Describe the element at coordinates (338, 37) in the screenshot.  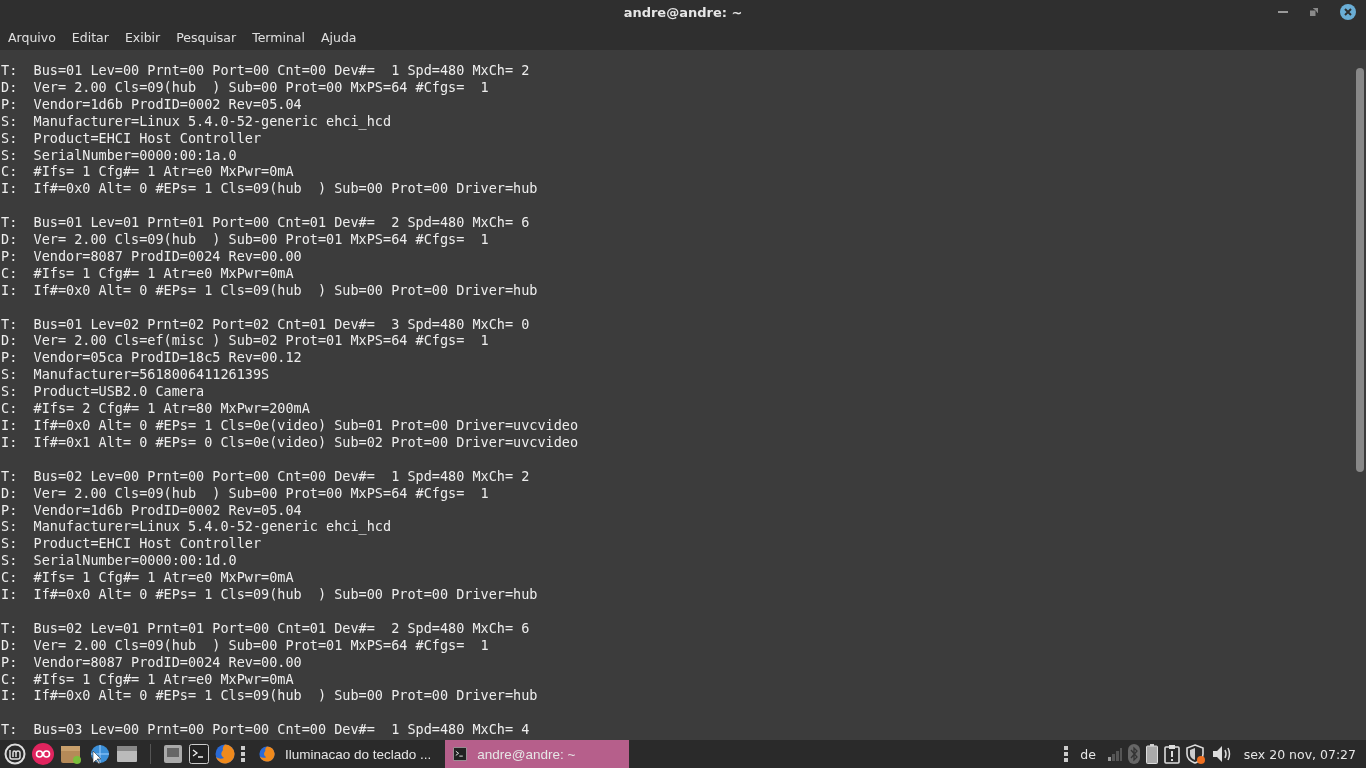
I see `menu-item: Ajuda` at that location.